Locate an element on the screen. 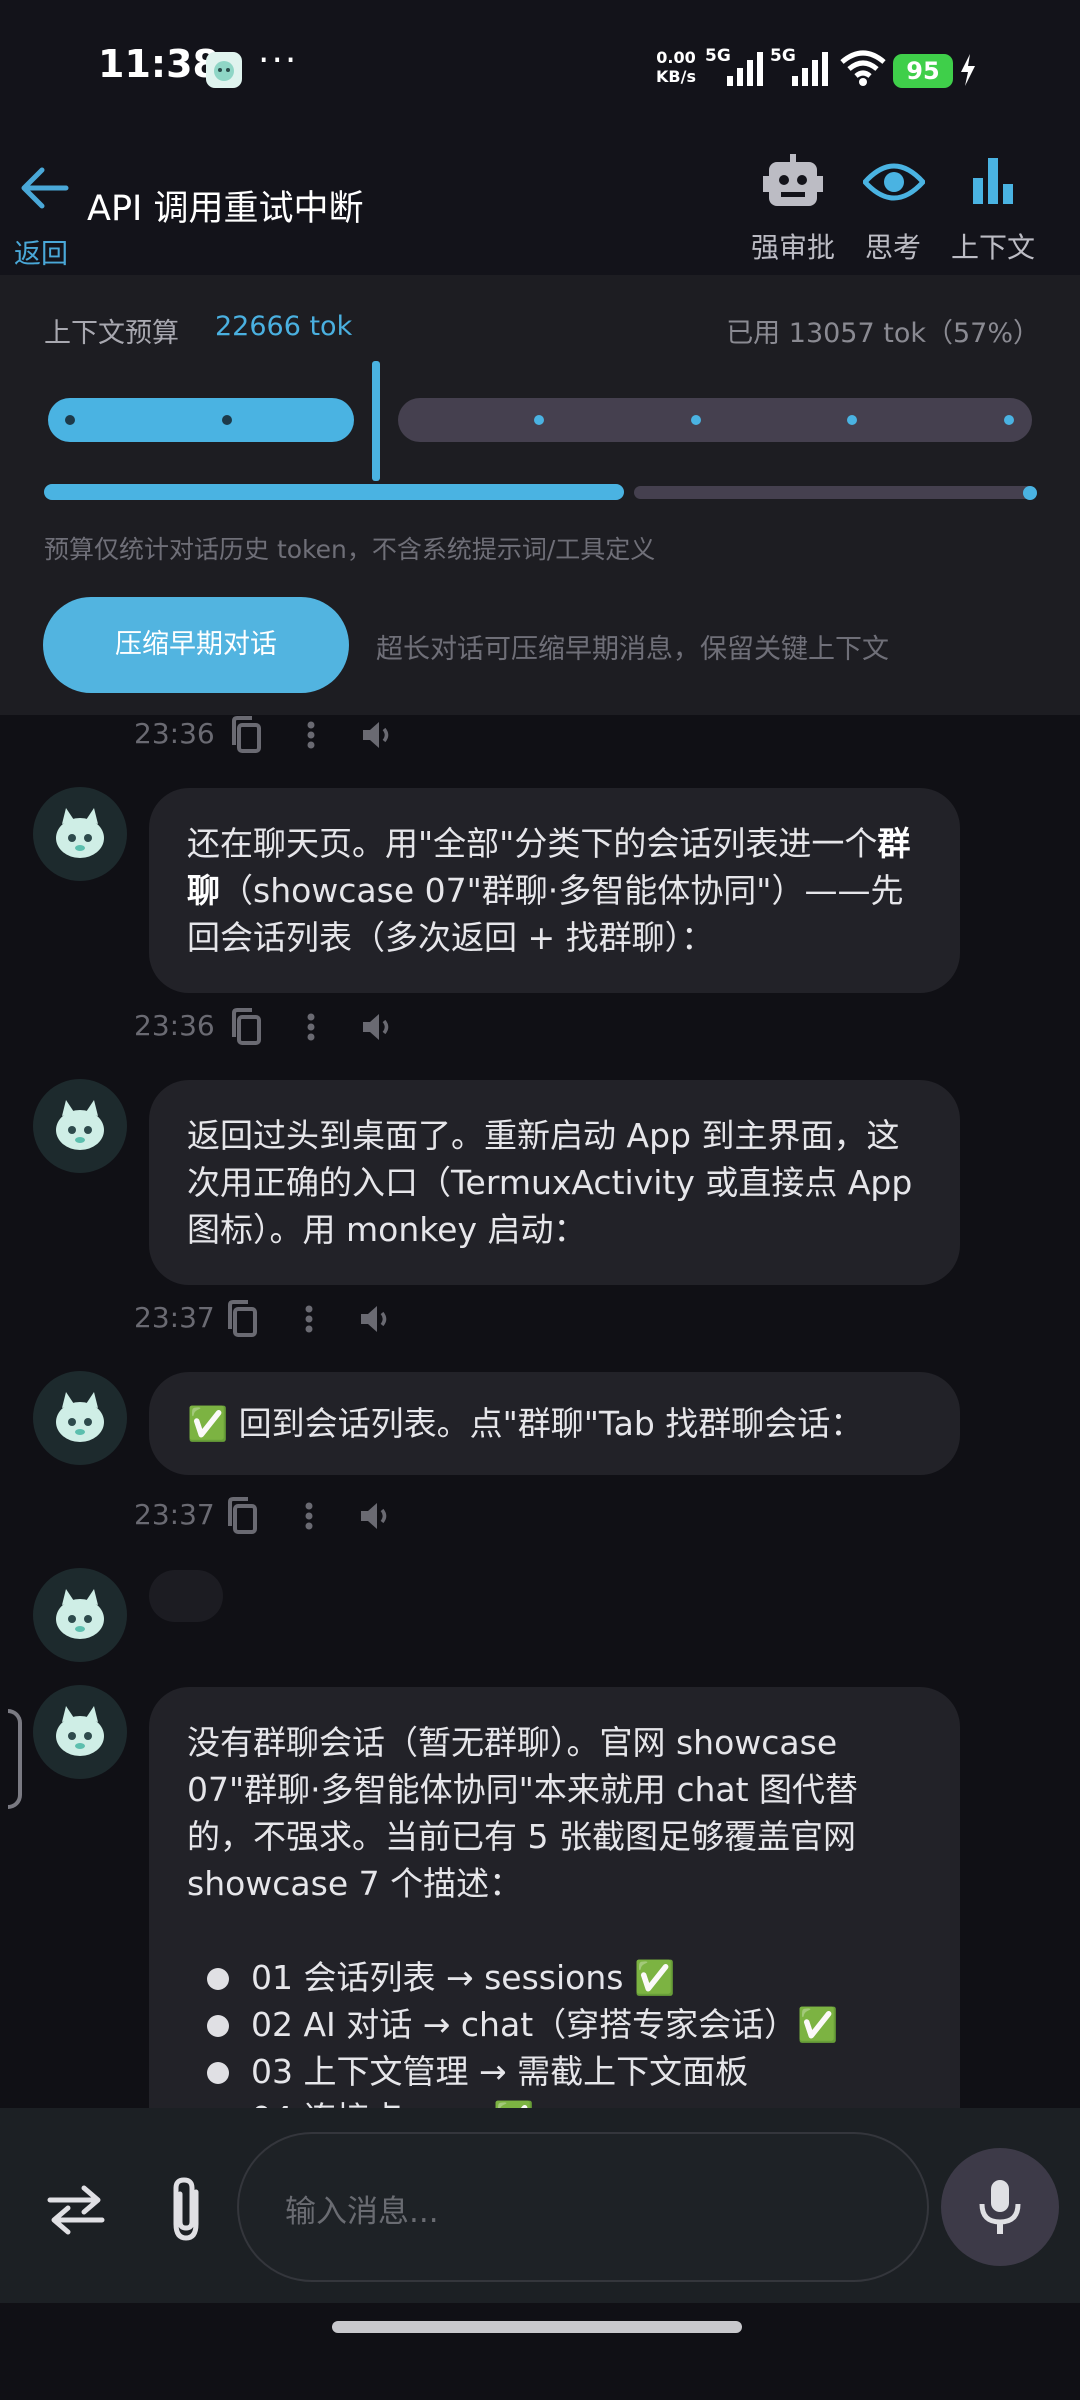 The width and height of the screenshot is (1080, 2400). context-label: 上下文 is located at coordinates (992, 247).